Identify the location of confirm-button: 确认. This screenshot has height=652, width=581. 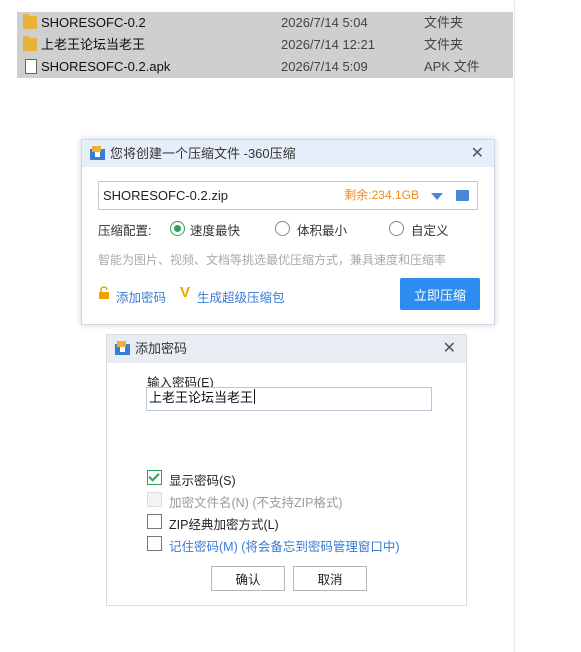
(248, 578).